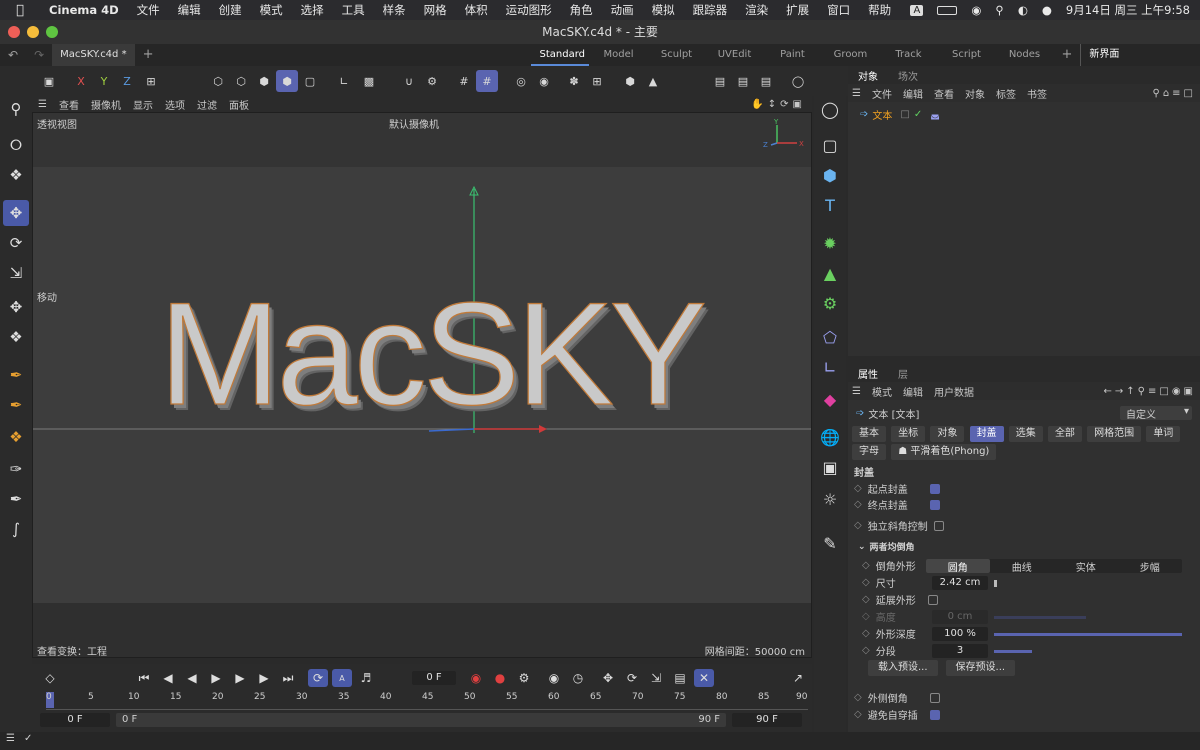 The image size is (1200, 750). What do you see at coordinates (608, 678) in the screenshot?
I see `move-key-icon: ✥` at bounding box center [608, 678].